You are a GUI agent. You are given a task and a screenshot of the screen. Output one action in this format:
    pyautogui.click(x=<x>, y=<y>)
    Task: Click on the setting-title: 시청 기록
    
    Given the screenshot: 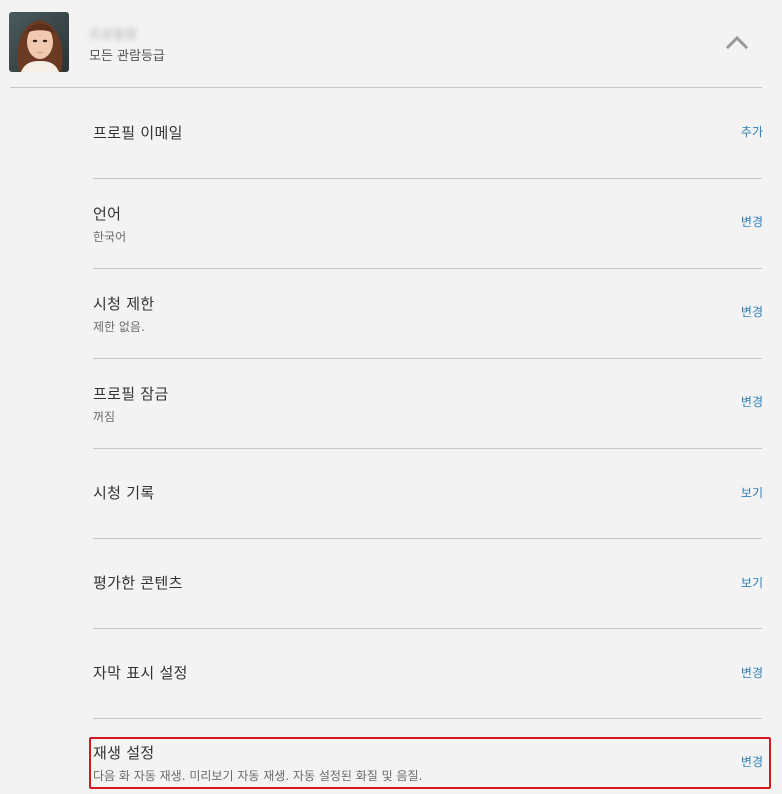 What is the action you would take?
    pyautogui.click(x=124, y=493)
    